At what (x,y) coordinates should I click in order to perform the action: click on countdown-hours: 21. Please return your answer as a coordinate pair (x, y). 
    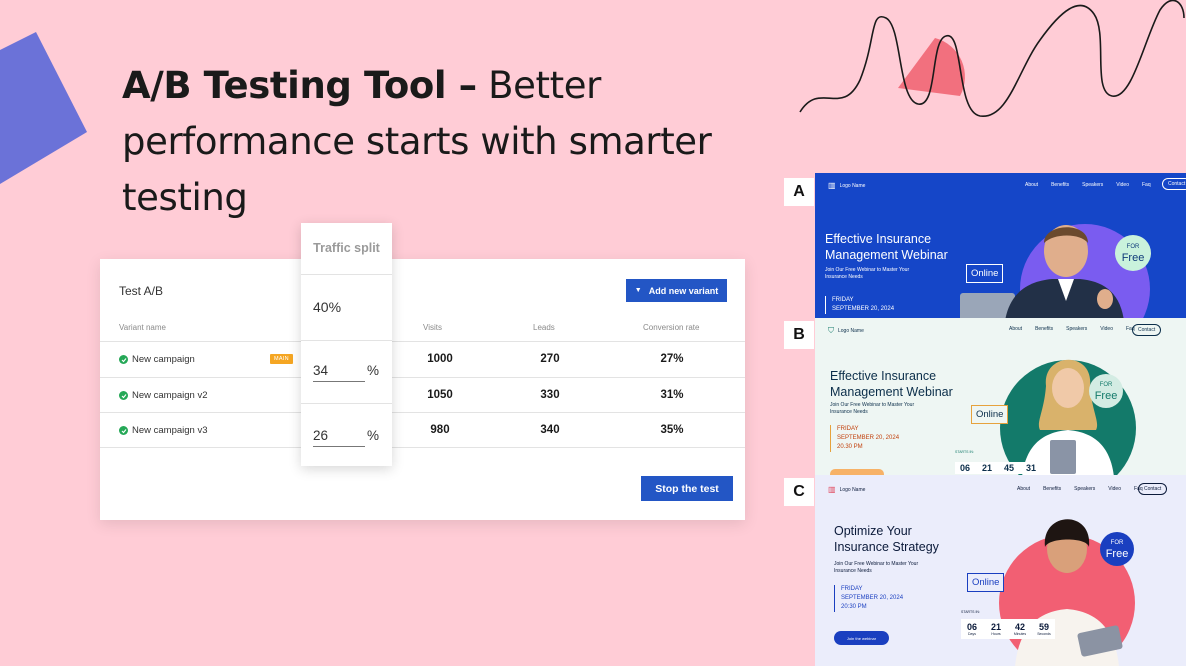
    Looking at the image, I should click on (986, 468).